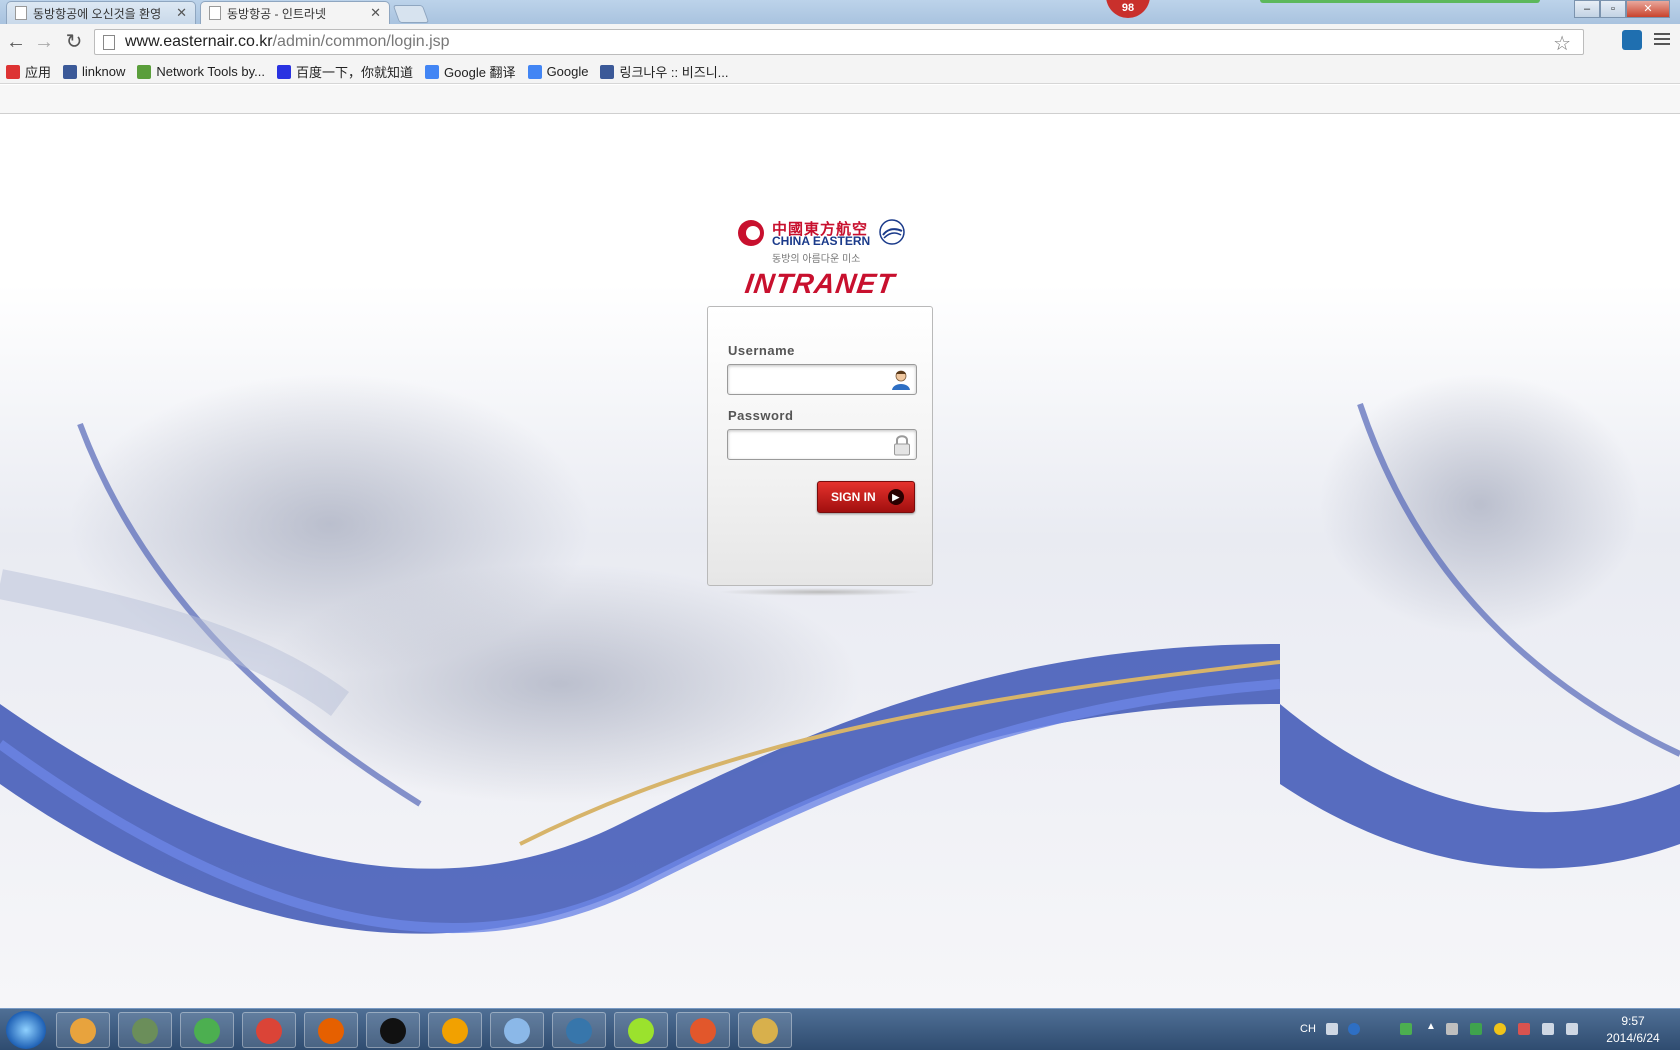  I want to click on ball-icon, so click(641, 1031).